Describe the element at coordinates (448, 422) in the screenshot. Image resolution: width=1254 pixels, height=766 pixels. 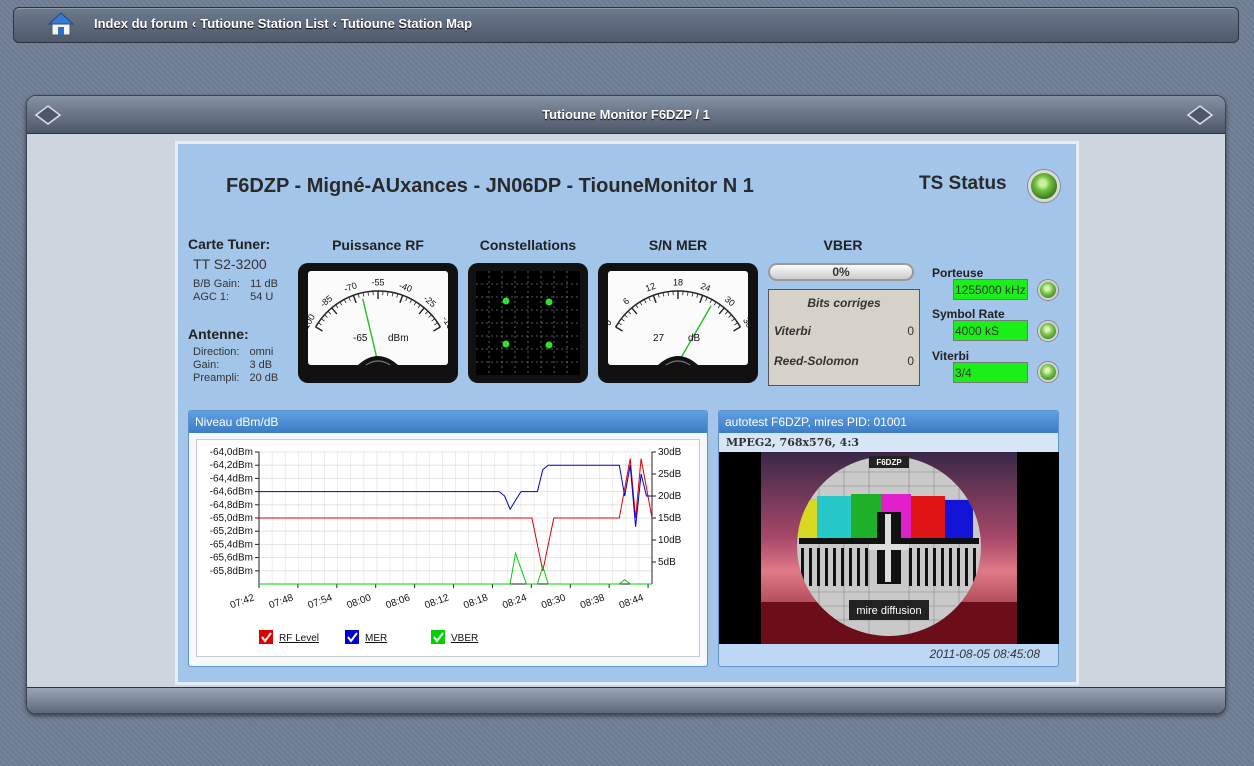
I see `level-graph-header: Niveau dBm/dB` at that location.